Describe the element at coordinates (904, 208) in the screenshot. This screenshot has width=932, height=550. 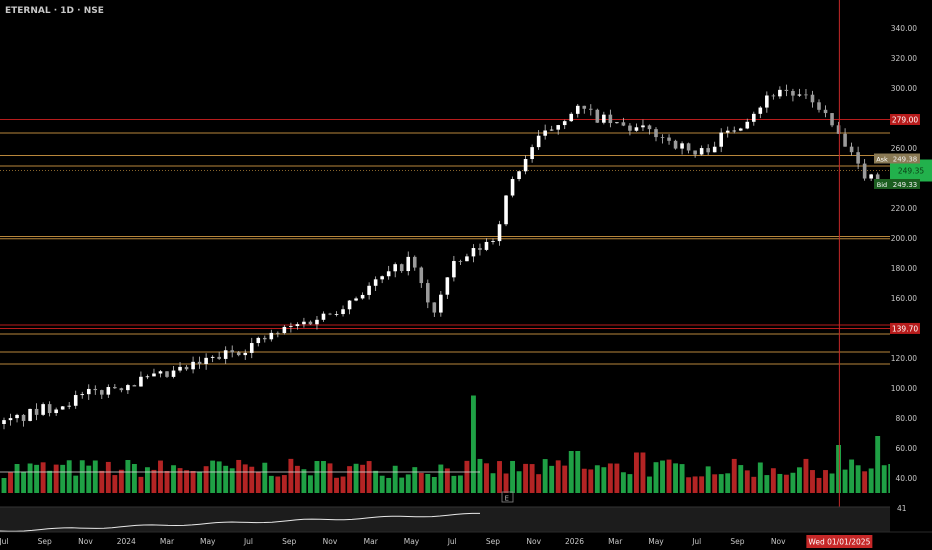
I see `y-tick-label: 220.00` at that location.